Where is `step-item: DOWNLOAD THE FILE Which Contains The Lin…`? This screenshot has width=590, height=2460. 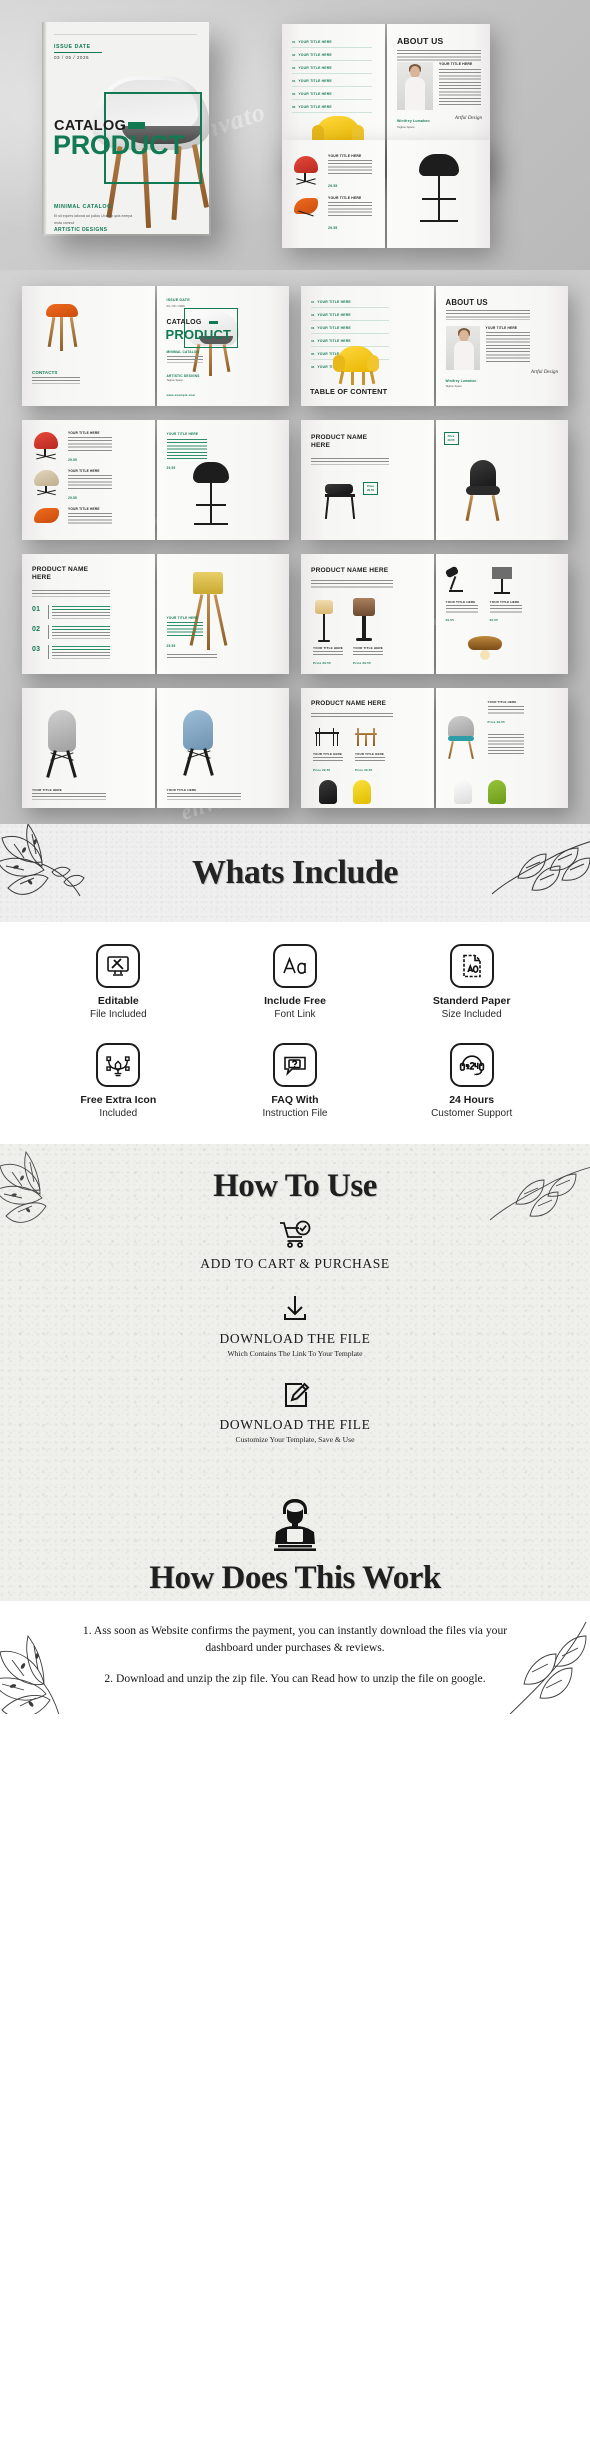
step-item: DOWNLOAD THE FILE Which Contains The Lin… is located at coordinates (295, 1325).